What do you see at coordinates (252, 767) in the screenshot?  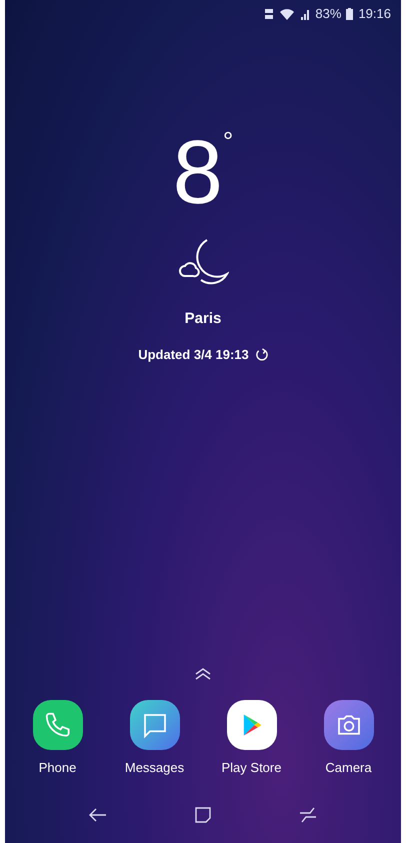 I see `app-label: Play Store` at bounding box center [252, 767].